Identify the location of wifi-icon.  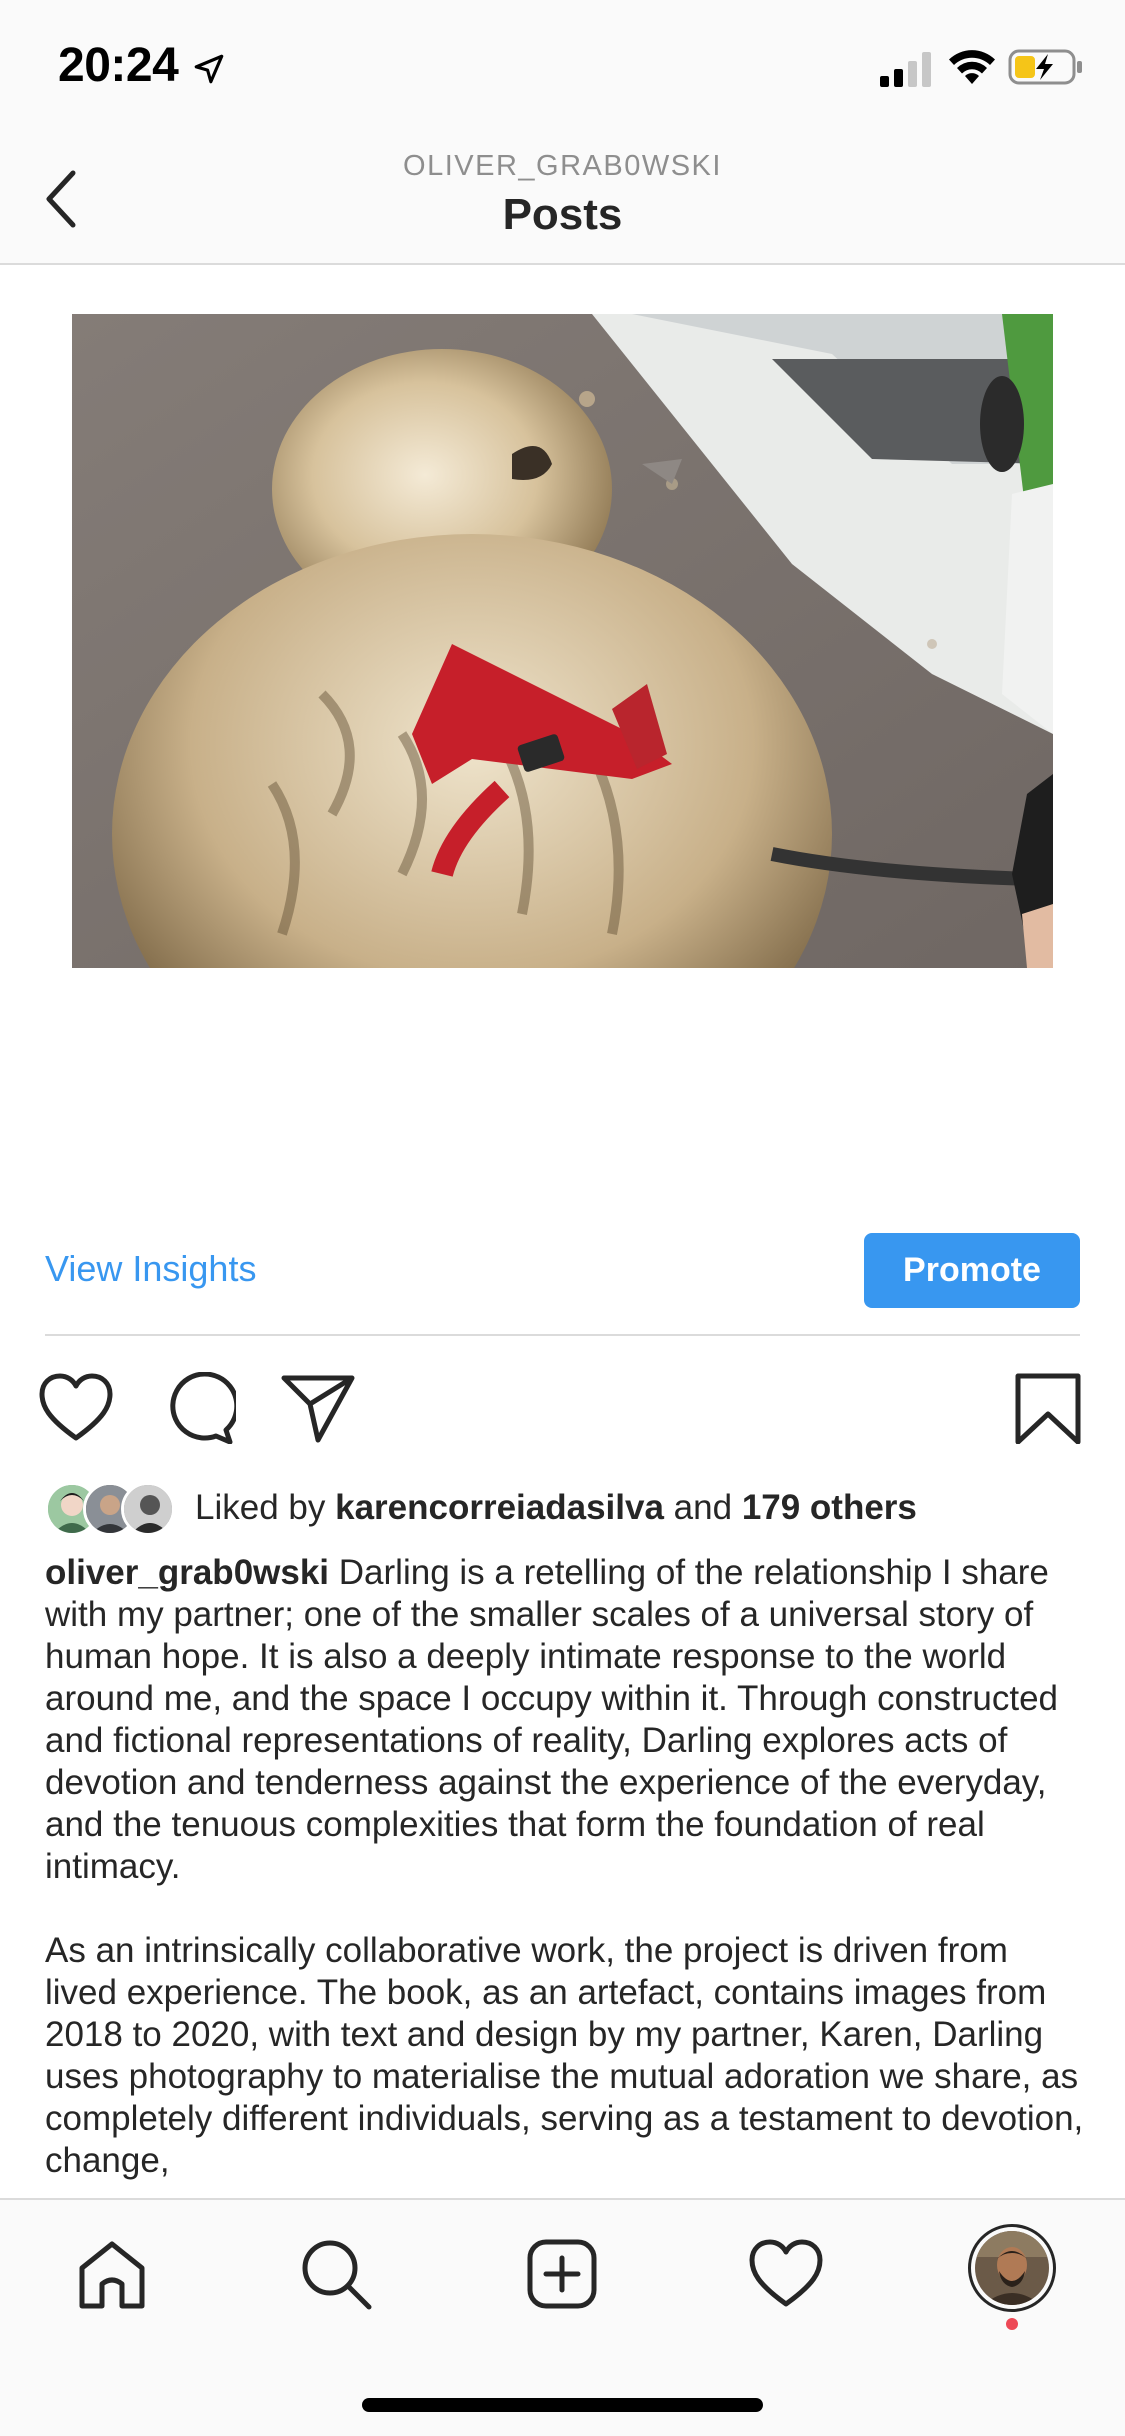
(972, 67).